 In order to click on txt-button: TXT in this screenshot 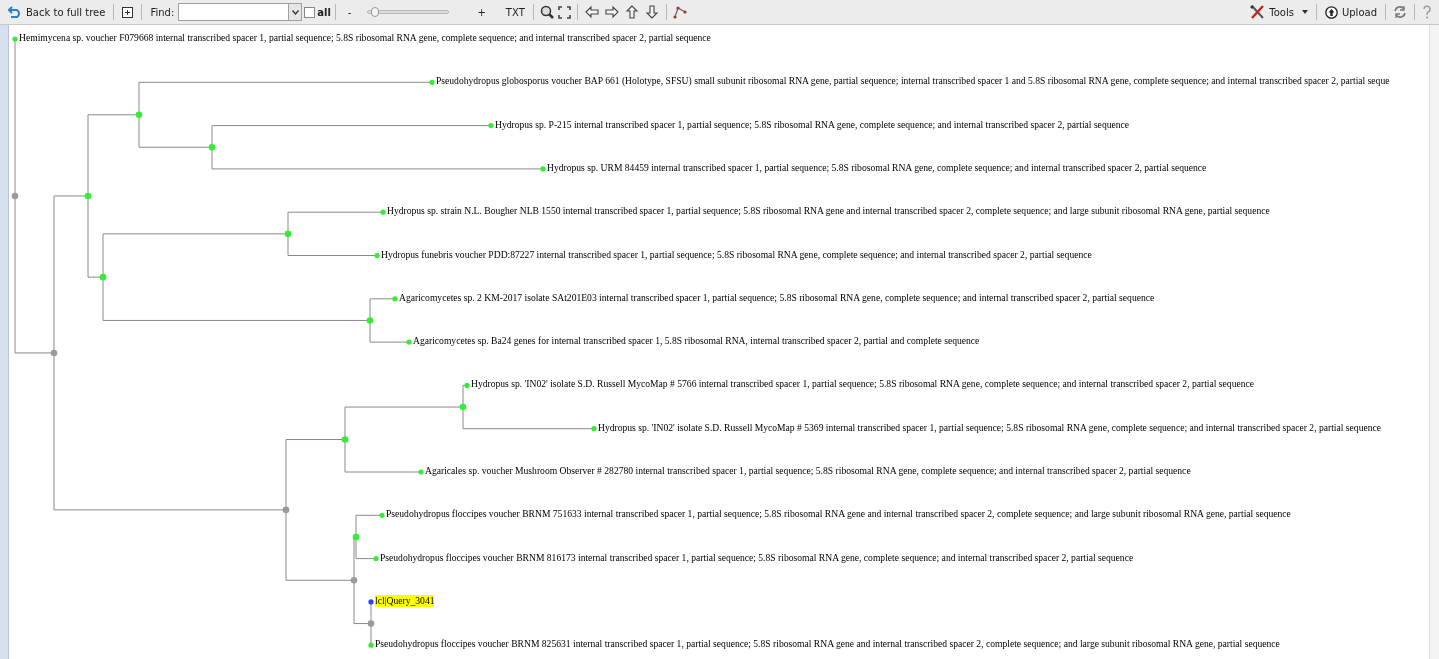, I will do `click(515, 12)`.